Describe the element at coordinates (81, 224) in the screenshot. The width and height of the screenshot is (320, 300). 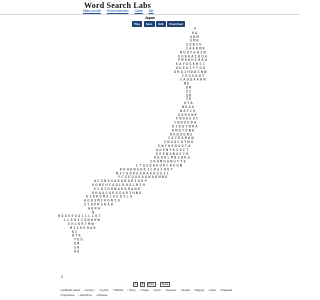
I see `grid-row: E H L K R T M W` at that location.